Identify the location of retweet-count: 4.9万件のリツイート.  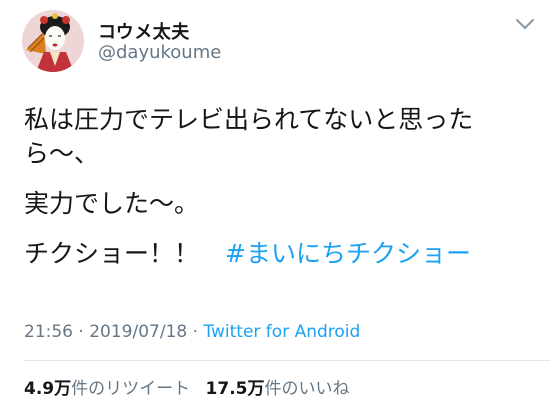
(107, 389).